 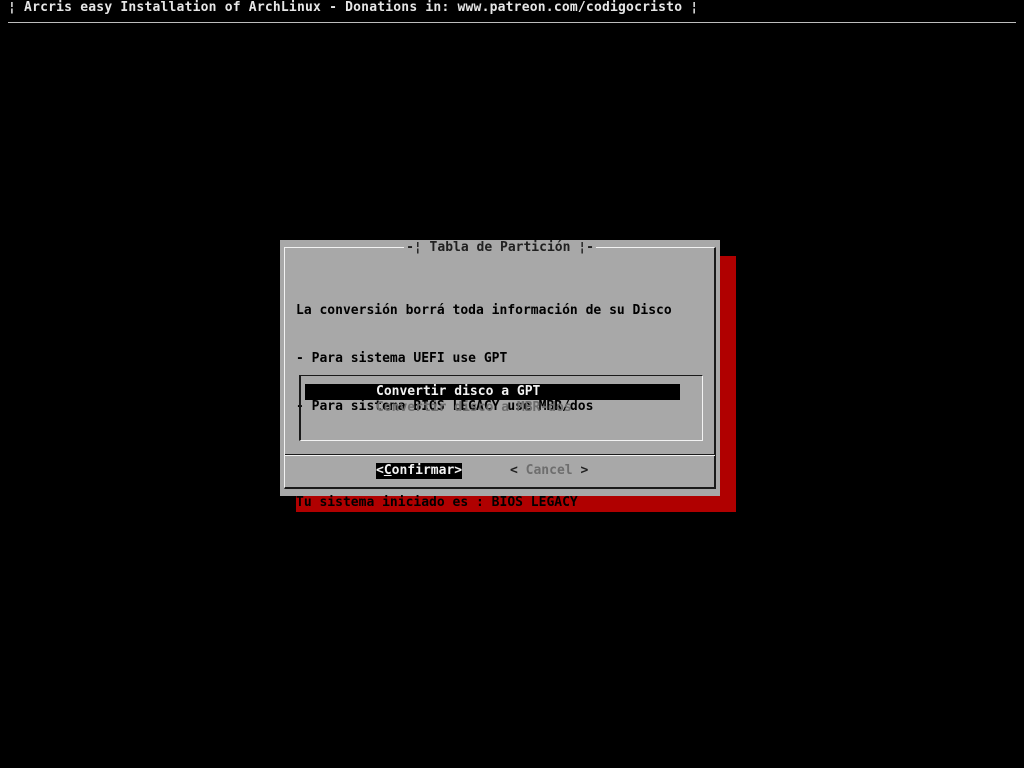 I want to click on confirm-hotkey: C, so click(x=387, y=470).